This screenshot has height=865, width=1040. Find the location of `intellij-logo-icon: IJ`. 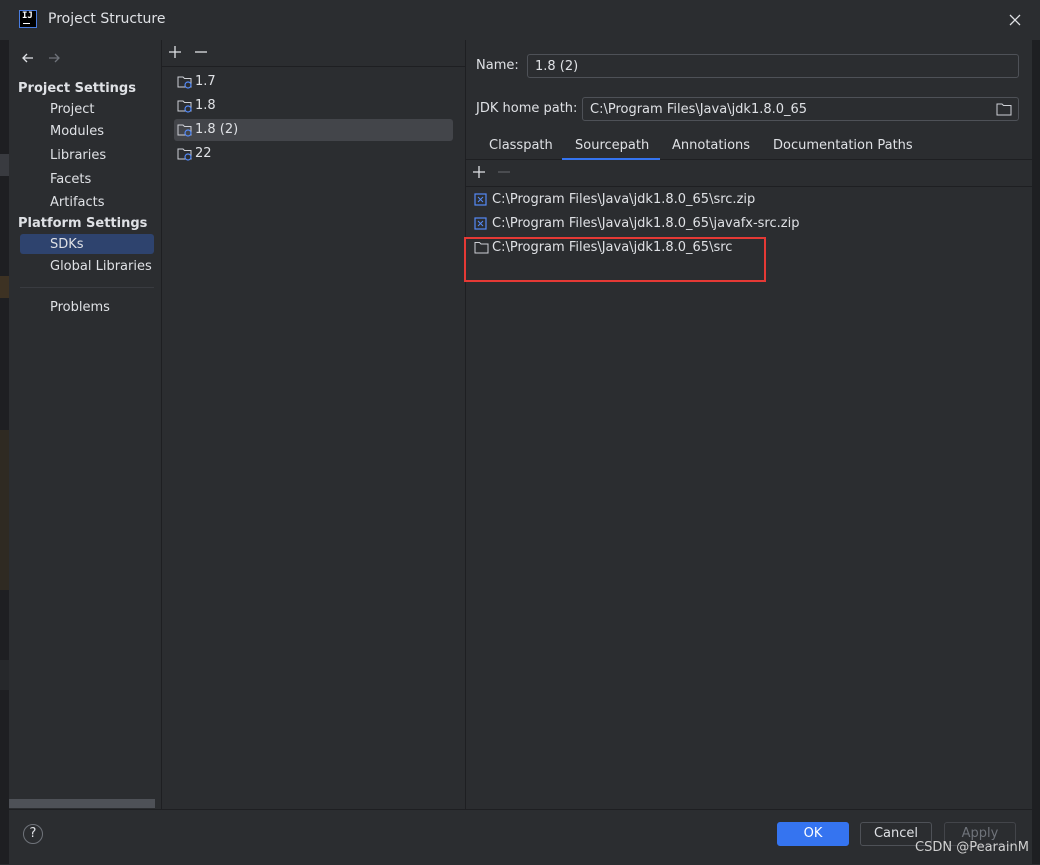

intellij-logo-icon: IJ is located at coordinates (28, 19).